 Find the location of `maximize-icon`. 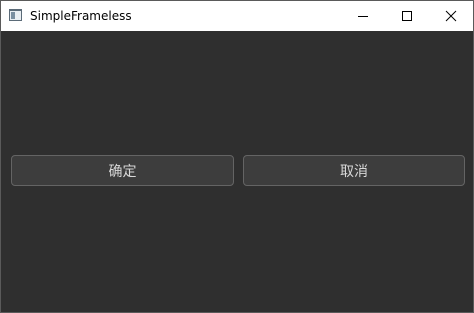

maximize-icon is located at coordinates (407, 16).